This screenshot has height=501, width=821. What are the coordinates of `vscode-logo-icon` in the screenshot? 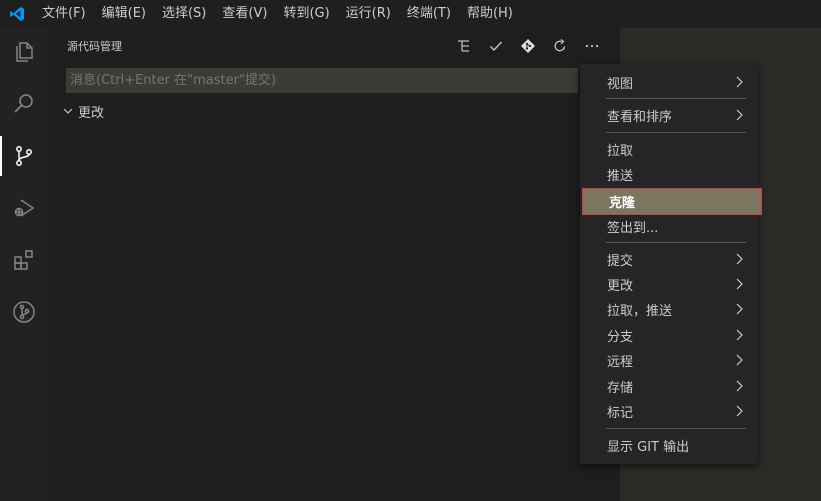 It's located at (17, 14).